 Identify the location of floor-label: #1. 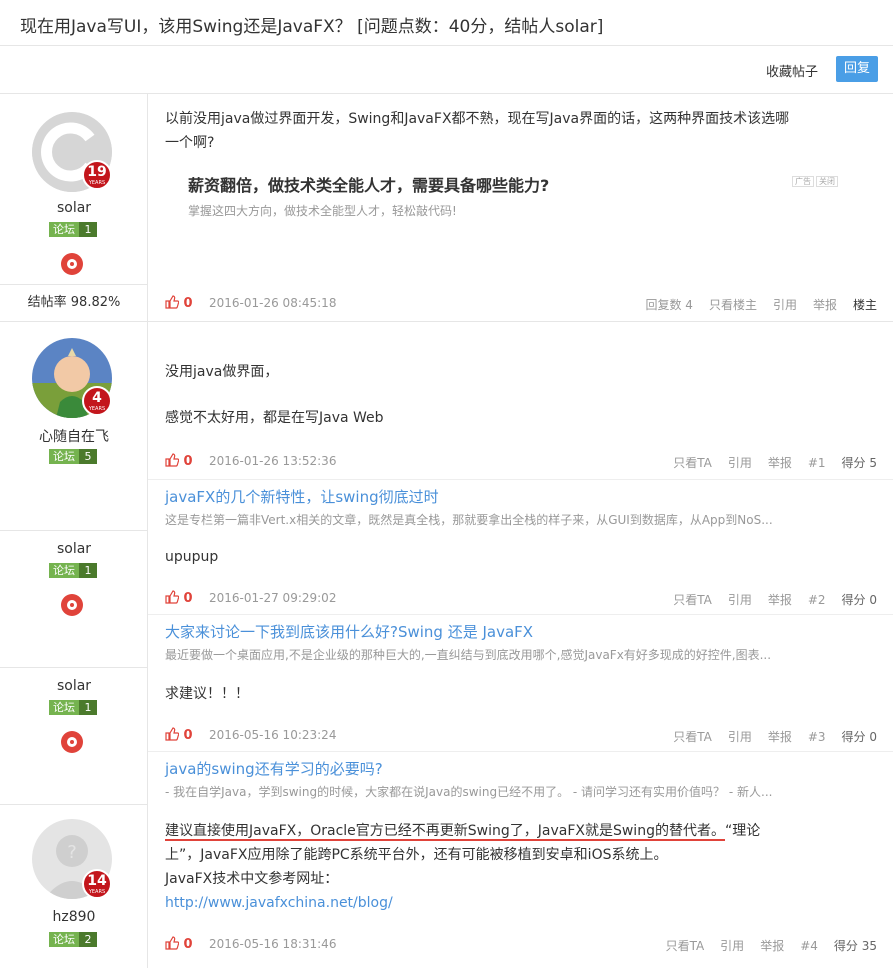
(816, 463).